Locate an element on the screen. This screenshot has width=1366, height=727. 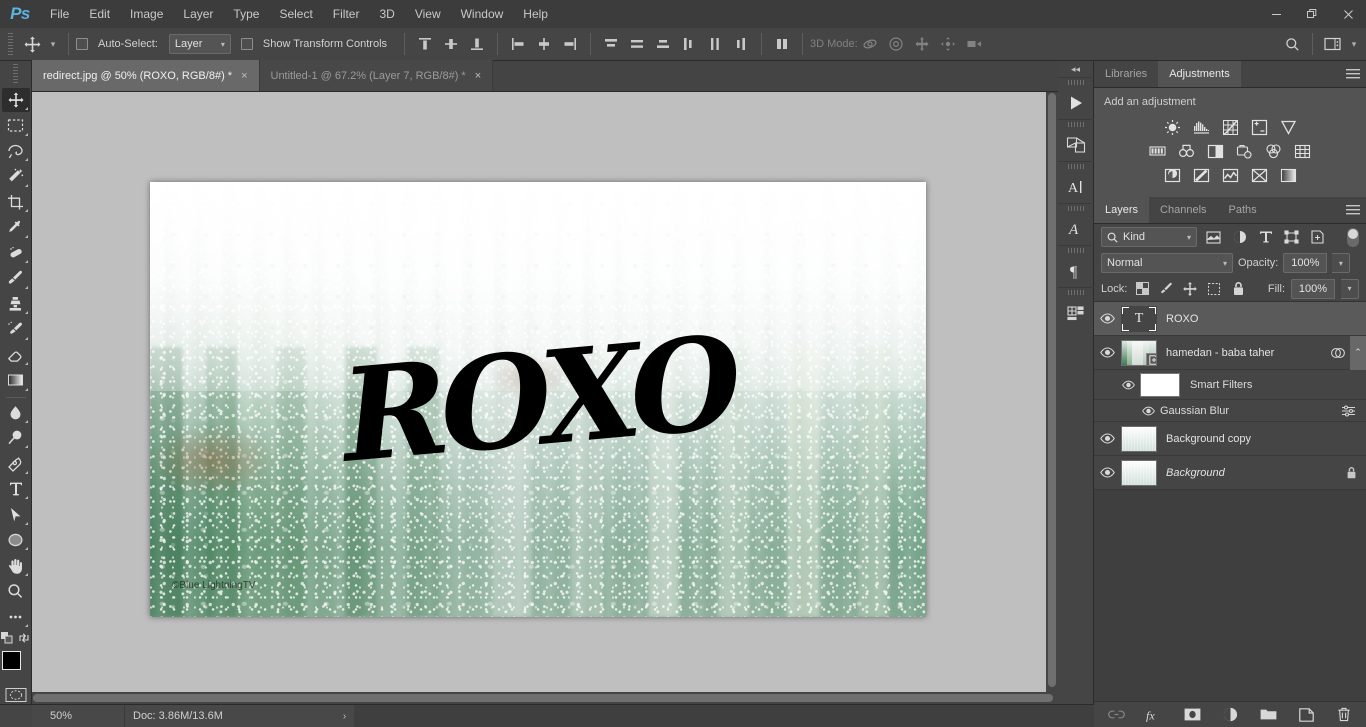
posterize-icon is located at coordinates (1201, 175).